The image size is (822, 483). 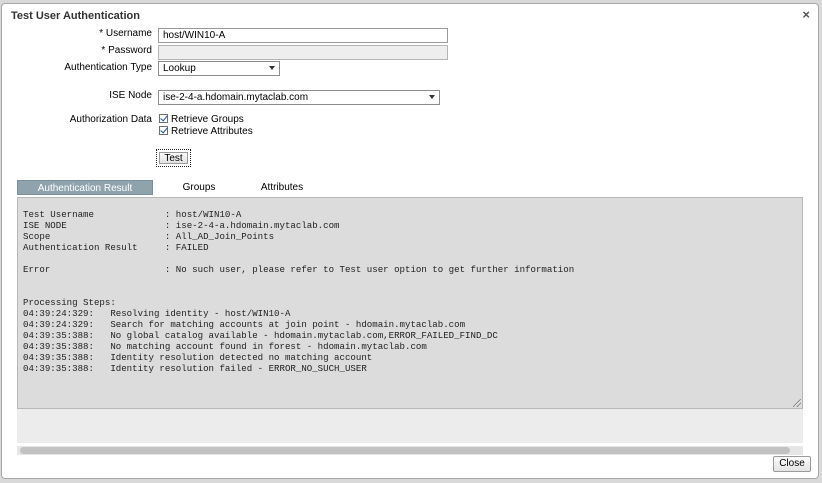 What do you see at coordinates (797, 403) in the screenshot?
I see `resize-handle-icon` at bounding box center [797, 403].